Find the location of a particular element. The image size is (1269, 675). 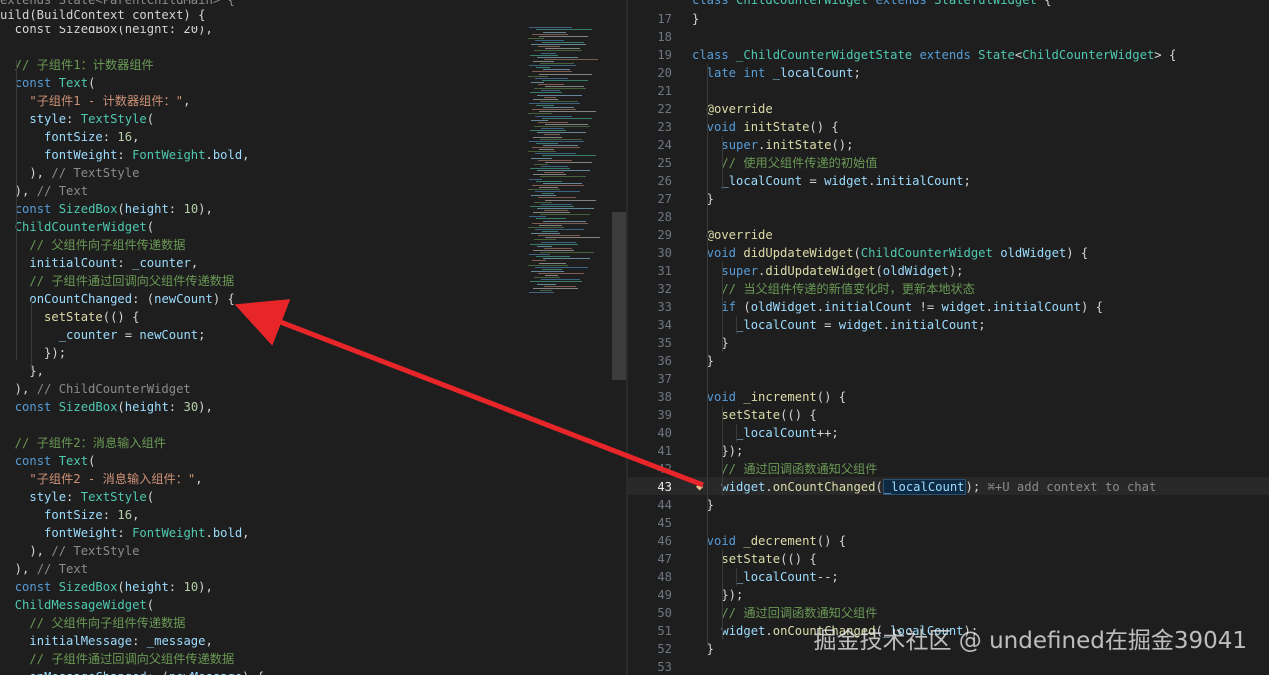

annotation-arrow is located at coordinates (469, 393).